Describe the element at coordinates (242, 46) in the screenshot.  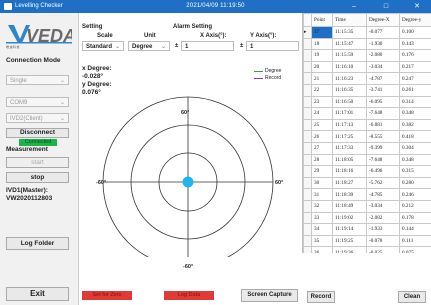
I see `y-plus-minus: ±` at that location.